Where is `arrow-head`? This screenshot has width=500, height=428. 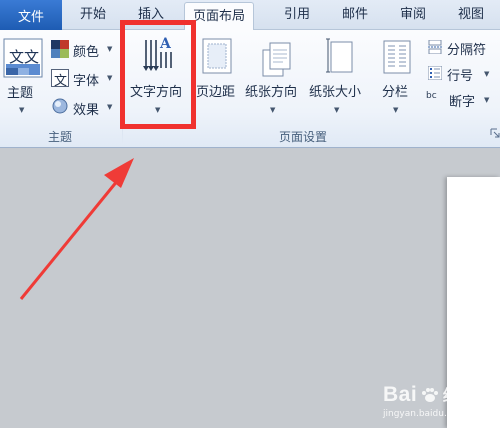 arrow-head is located at coordinates (119, 173).